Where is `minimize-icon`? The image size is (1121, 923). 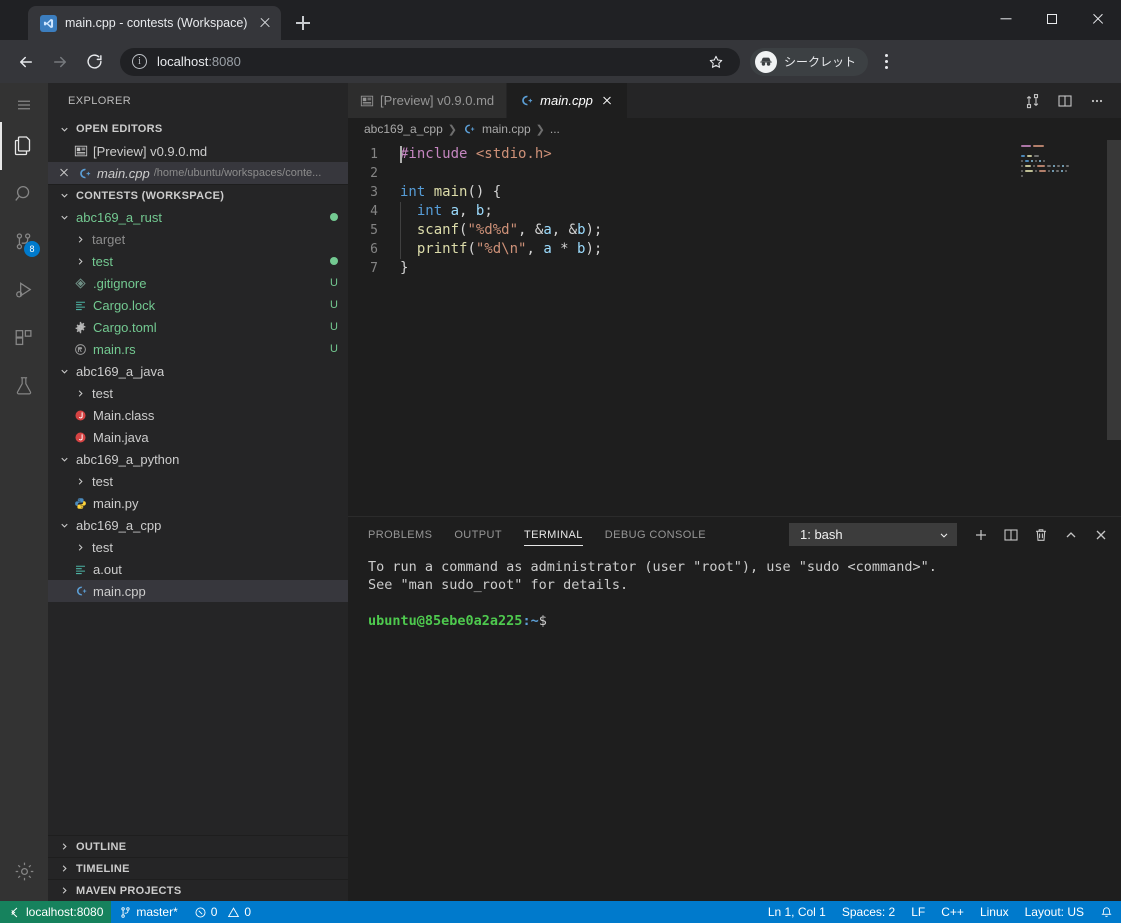 minimize-icon is located at coordinates (1006, 19).